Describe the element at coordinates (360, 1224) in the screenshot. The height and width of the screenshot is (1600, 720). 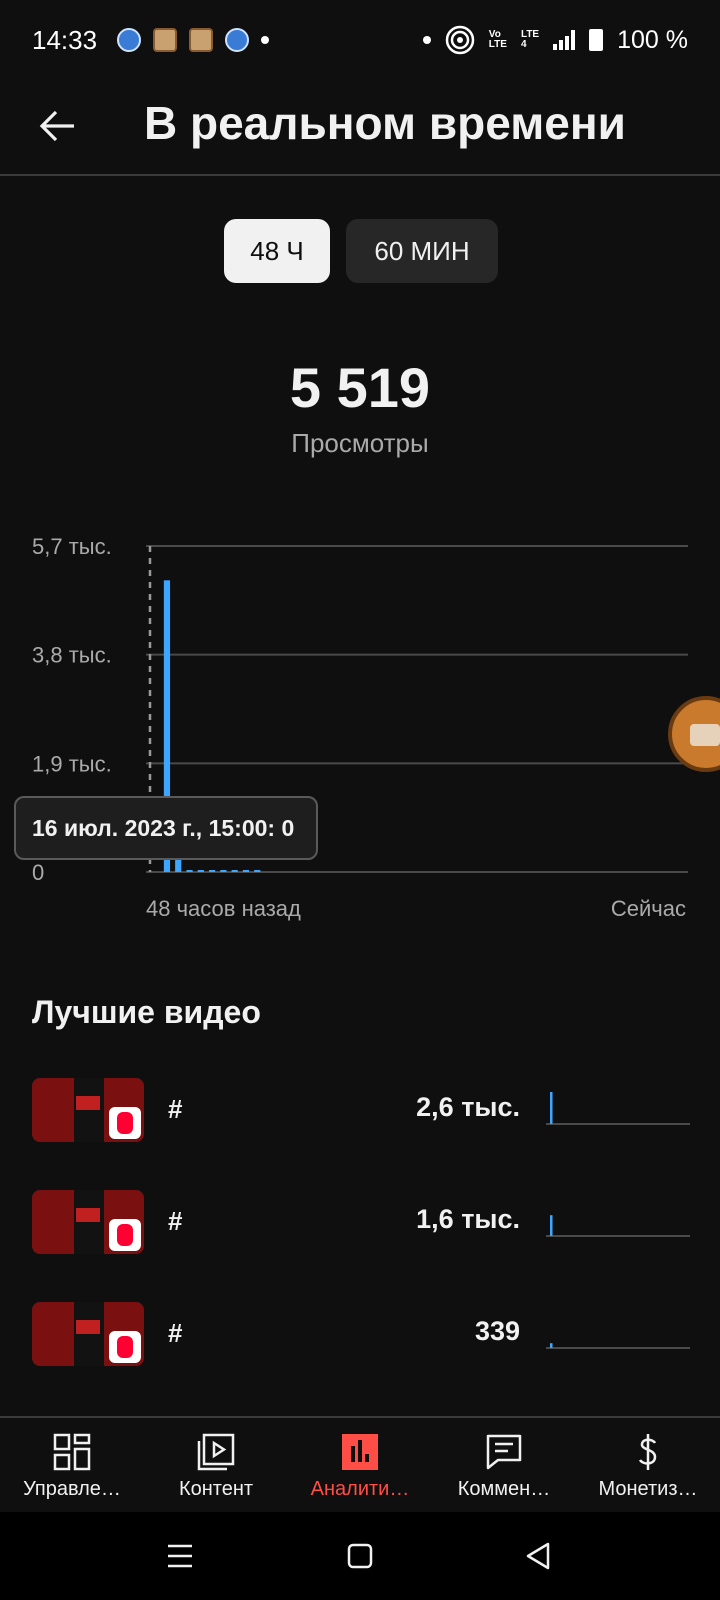
I see `video-row: # 1,6 тыс.` at that location.